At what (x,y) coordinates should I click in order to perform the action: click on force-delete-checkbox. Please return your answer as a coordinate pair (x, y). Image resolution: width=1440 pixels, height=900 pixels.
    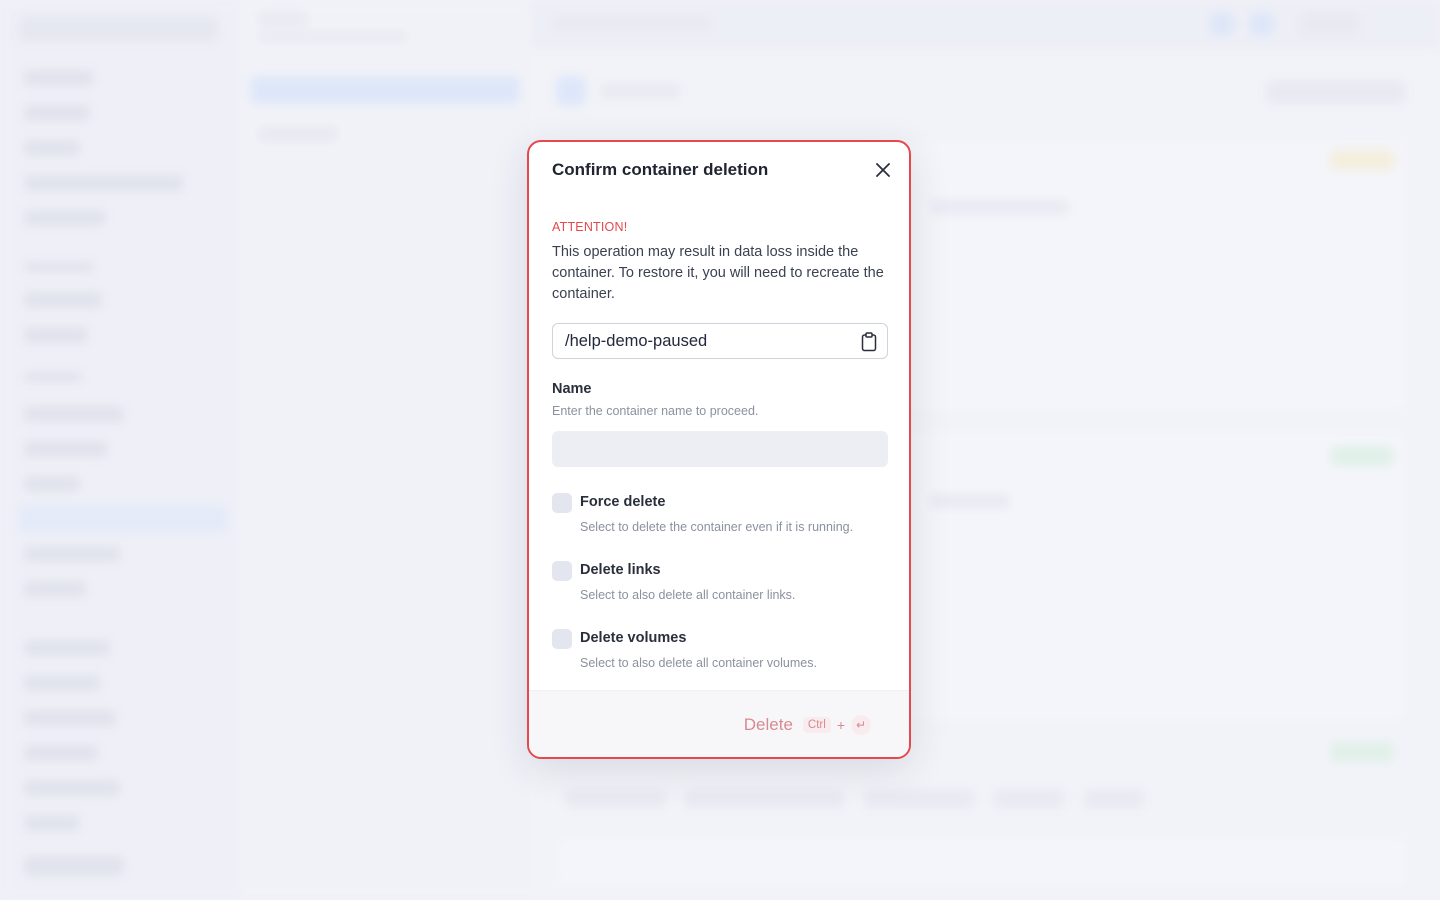
    Looking at the image, I should click on (562, 503).